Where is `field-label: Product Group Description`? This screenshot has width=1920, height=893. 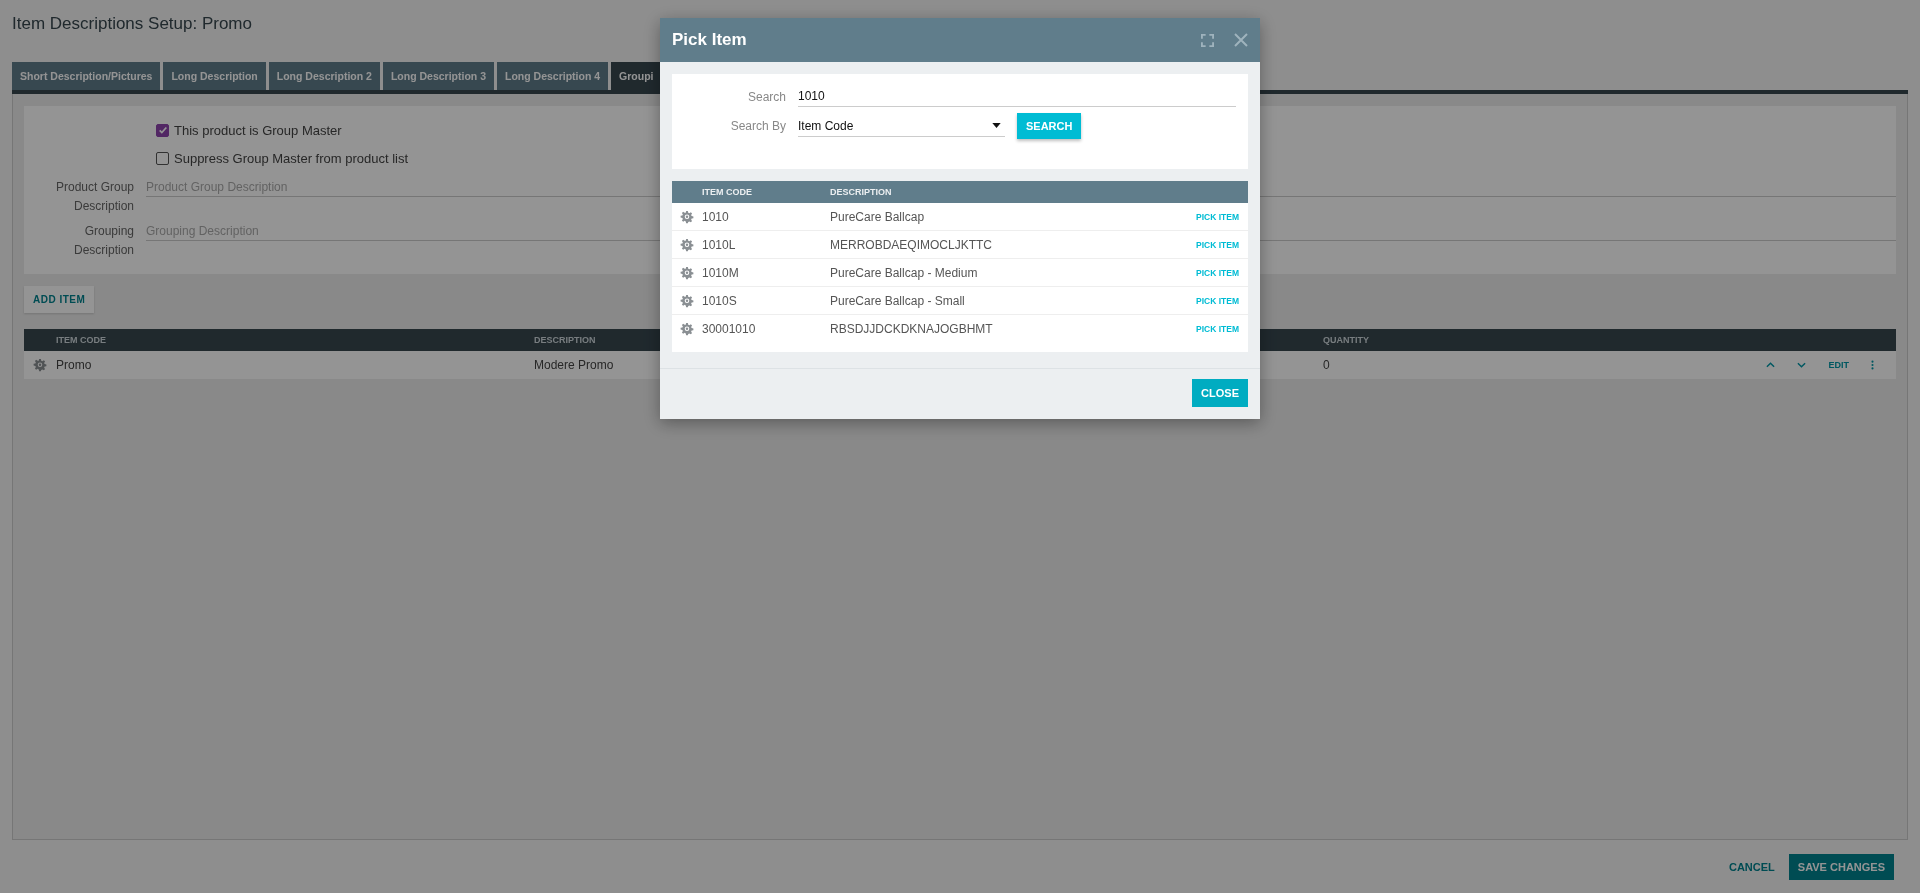
field-label: Product Group Description is located at coordinates (94, 197).